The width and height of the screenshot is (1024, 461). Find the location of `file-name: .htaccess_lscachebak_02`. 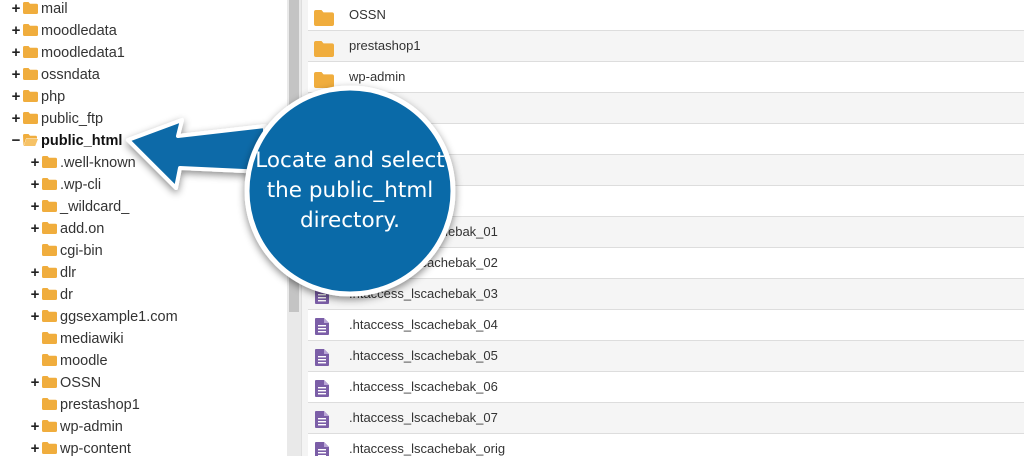

file-name: .htaccess_lscachebak_02 is located at coordinates (423, 262).